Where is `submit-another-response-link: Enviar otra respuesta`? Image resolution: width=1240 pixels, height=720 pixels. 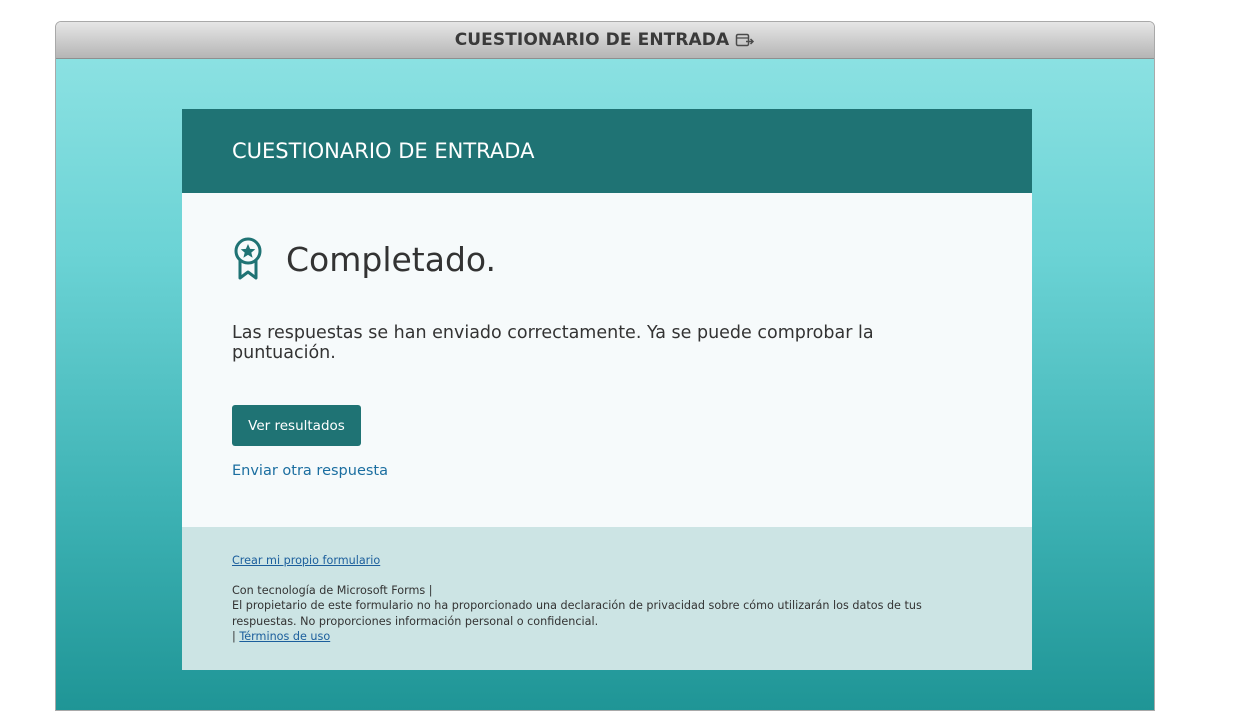 submit-another-response-link: Enviar otra respuesta is located at coordinates (607, 471).